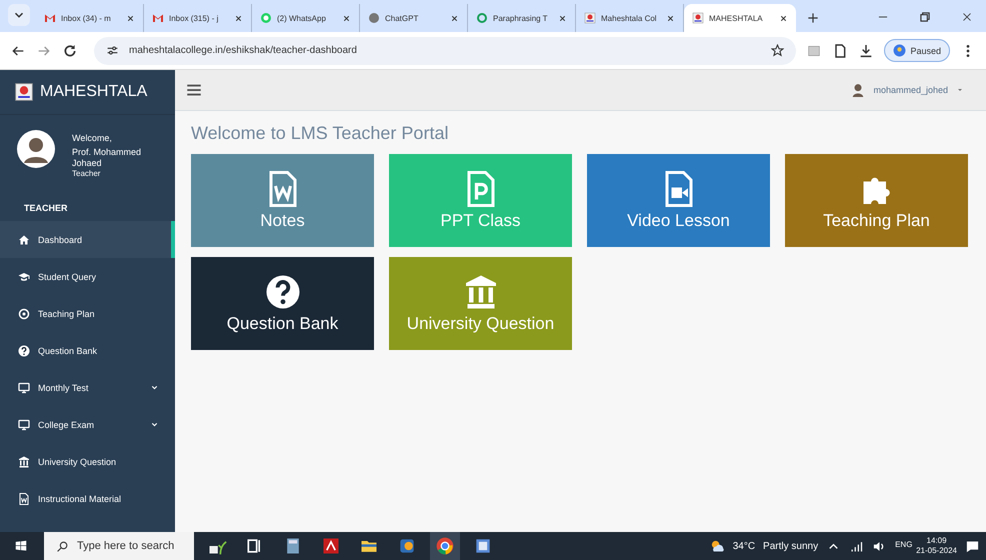 The height and width of the screenshot is (560, 986). I want to click on dashboard-tile: Teaching Plan, so click(876, 200).